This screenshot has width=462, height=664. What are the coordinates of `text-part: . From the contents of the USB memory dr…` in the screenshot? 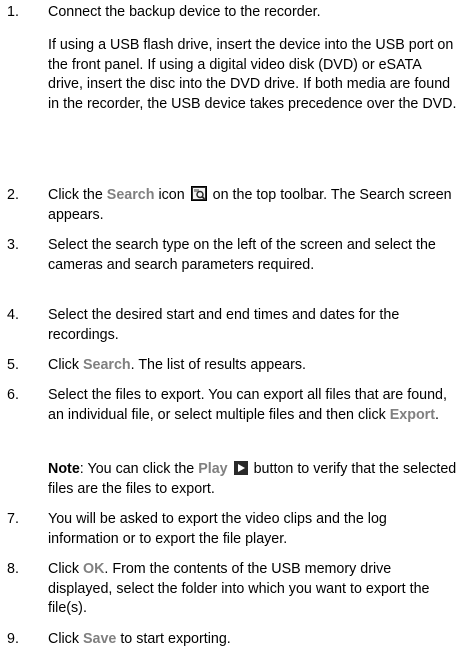 It's located at (239, 588).